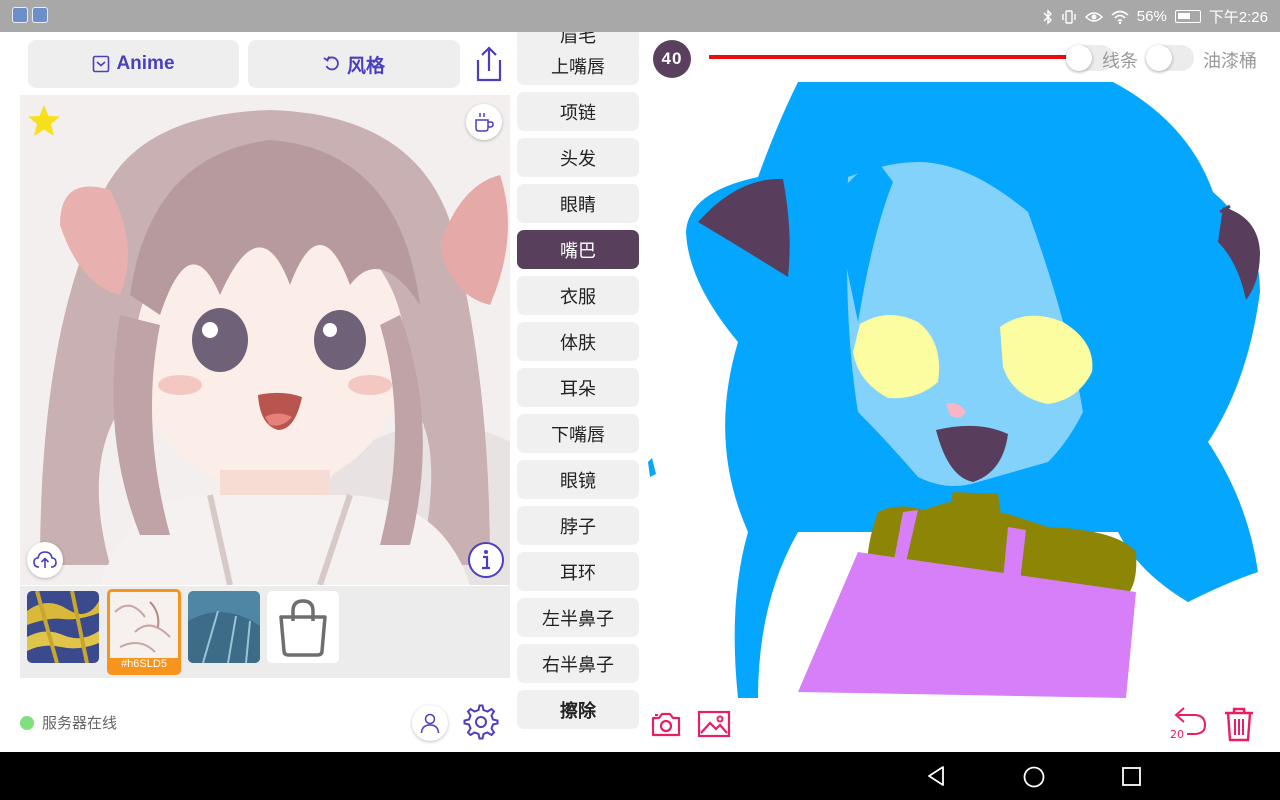 The image size is (1280, 800). What do you see at coordinates (1034, 777) in the screenshot?
I see `home-nav-icon` at bounding box center [1034, 777].